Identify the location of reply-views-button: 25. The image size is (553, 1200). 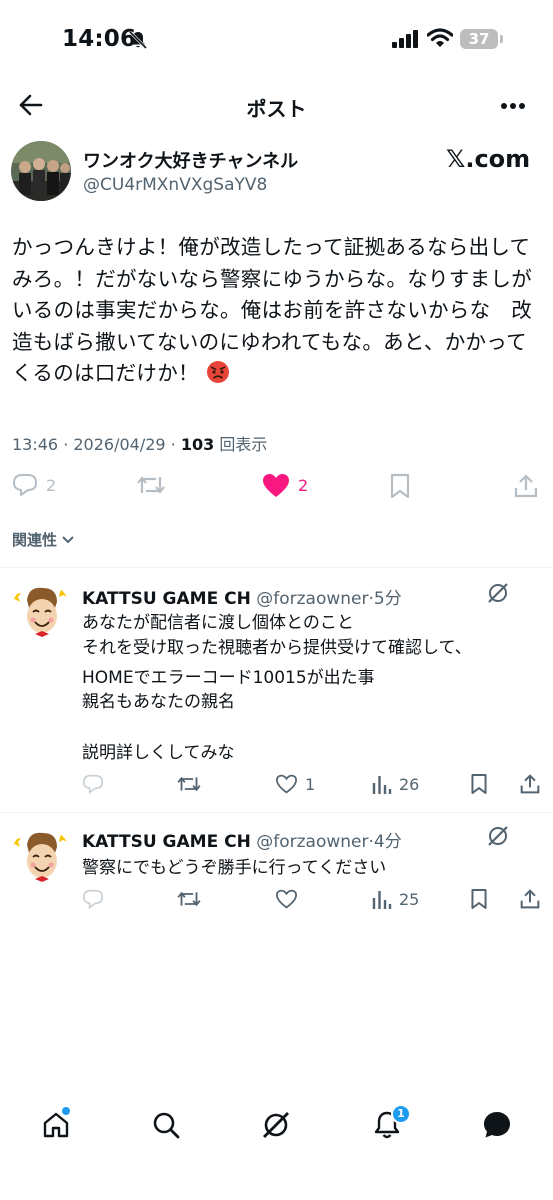
(395, 899).